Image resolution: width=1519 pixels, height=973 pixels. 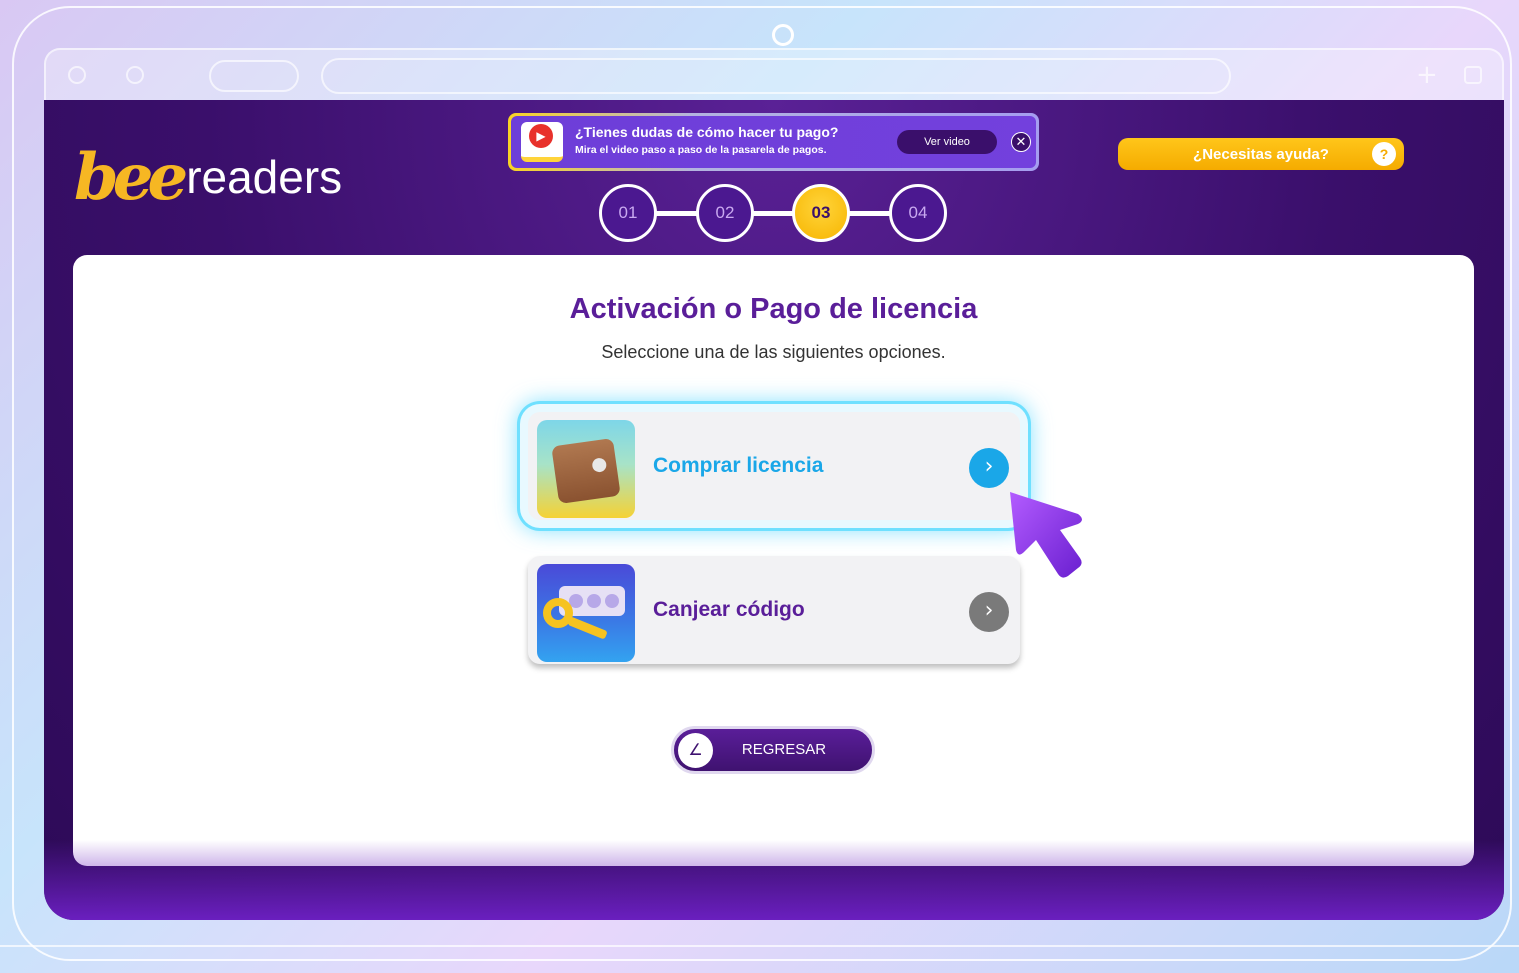 What do you see at coordinates (1473, 75) in the screenshot?
I see `tabs-icon` at bounding box center [1473, 75].